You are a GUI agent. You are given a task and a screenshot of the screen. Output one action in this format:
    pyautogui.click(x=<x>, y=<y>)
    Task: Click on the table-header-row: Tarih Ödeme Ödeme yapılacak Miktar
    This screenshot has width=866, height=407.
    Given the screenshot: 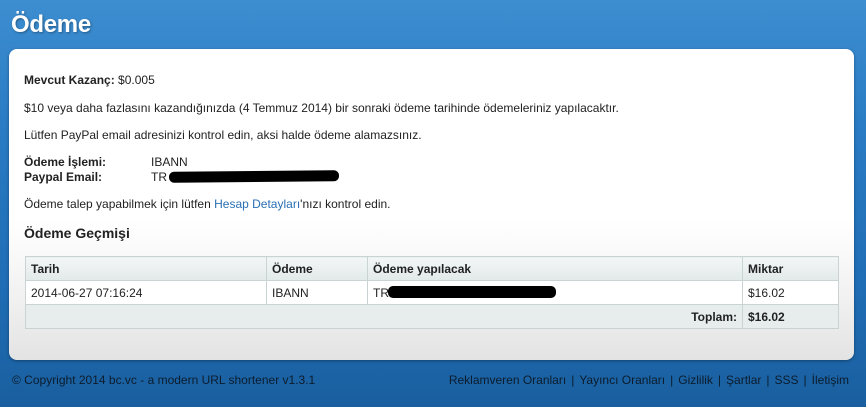 What is the action you would take?
    pyautogui.click(x=432, y=268)
    